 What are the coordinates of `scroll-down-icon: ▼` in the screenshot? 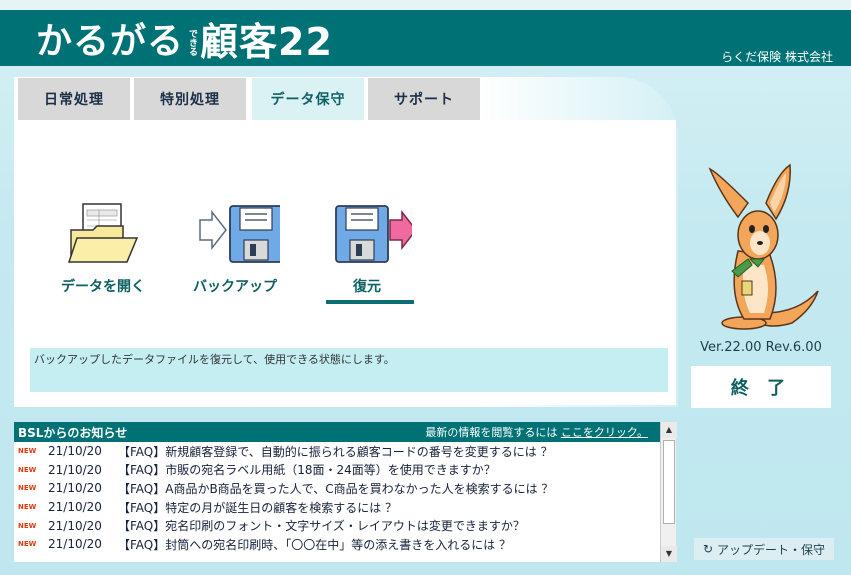 It's located at (669, 554).